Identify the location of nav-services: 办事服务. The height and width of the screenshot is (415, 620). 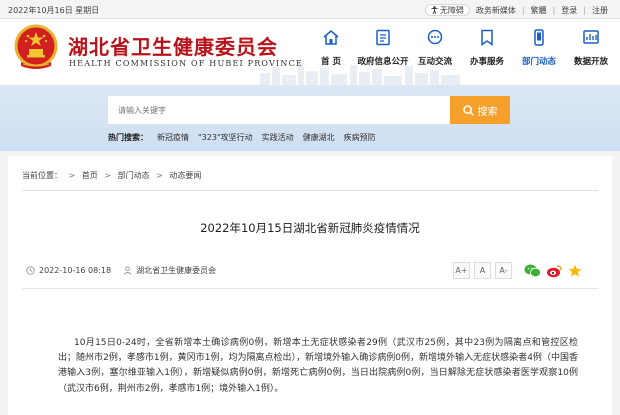
(487, 48).